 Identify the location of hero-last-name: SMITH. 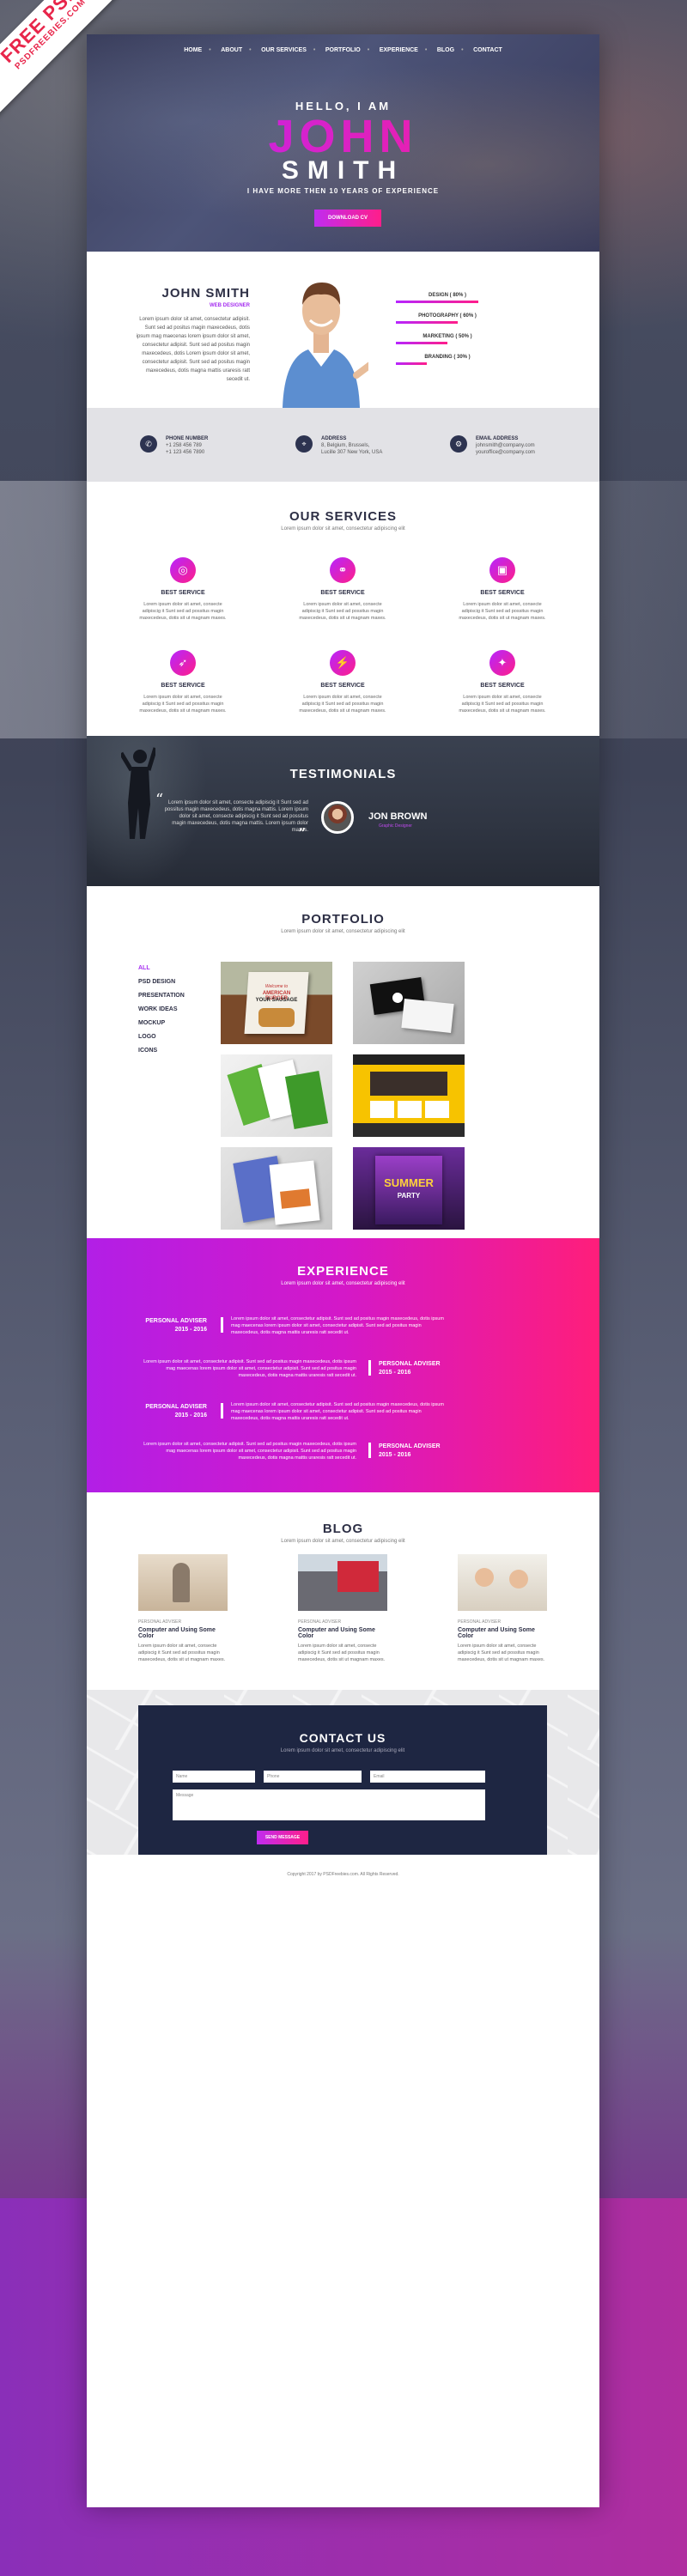
(343, 170).